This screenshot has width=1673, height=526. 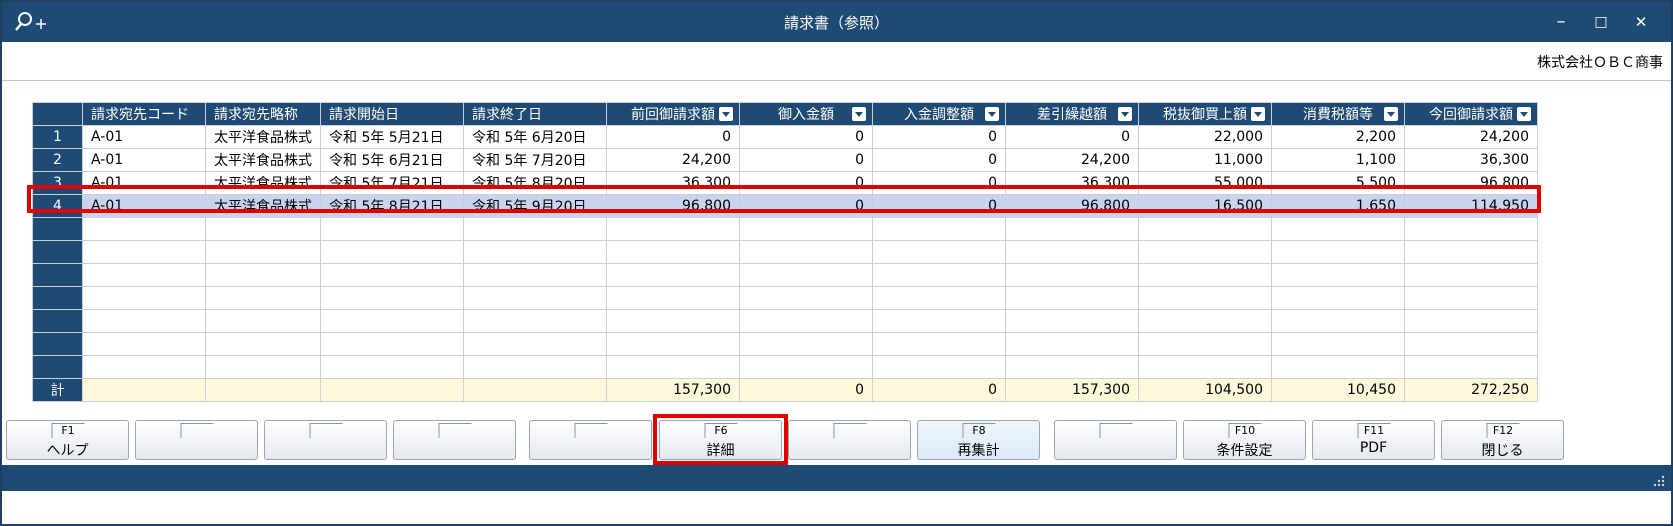 What do you see at coordinates (720, 451) in the screenshot?
I see `button-label: 詳細` at bounding box center [720, 451].